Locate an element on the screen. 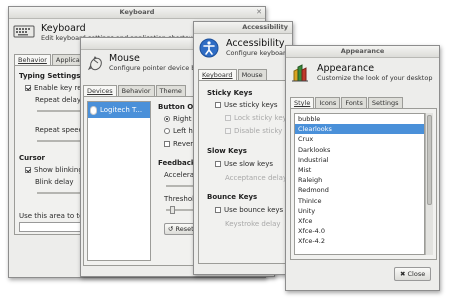 This screenshot has height=298, width=453. tab-devices: Devices is located at coordinates (100, 90).